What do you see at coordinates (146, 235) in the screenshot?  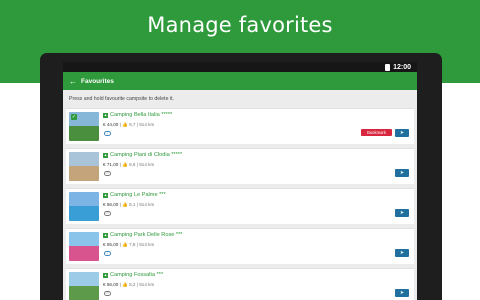 I see `campsite-name: Camping Park Delle Rose ***` at bounding box center [146, 235].